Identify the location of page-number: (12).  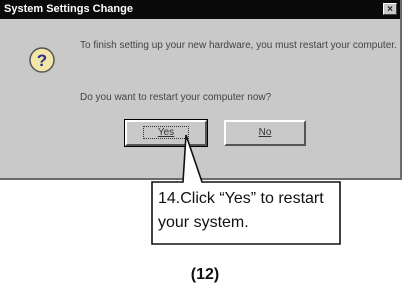
(205, 274).